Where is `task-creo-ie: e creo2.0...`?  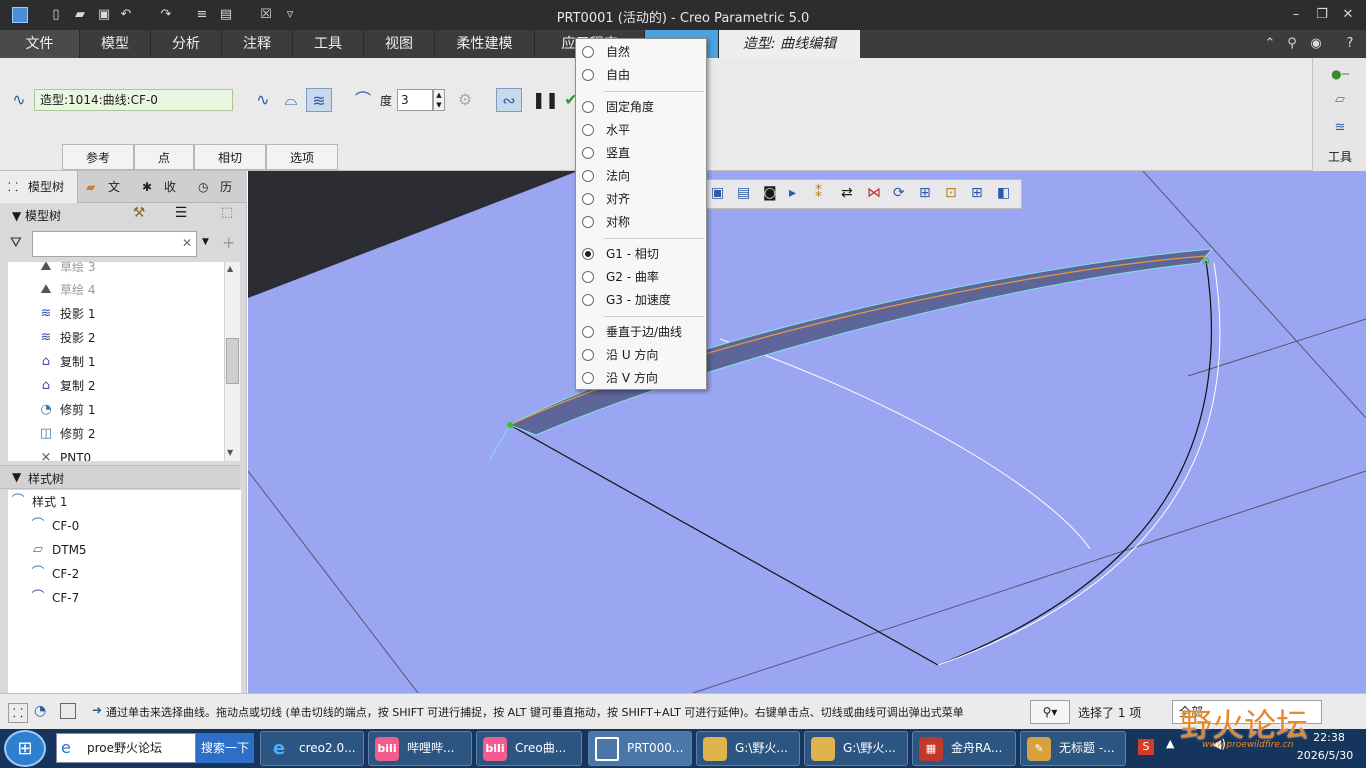 task-creo-ie: e creo2.0... is located at coordinates (312, 748).